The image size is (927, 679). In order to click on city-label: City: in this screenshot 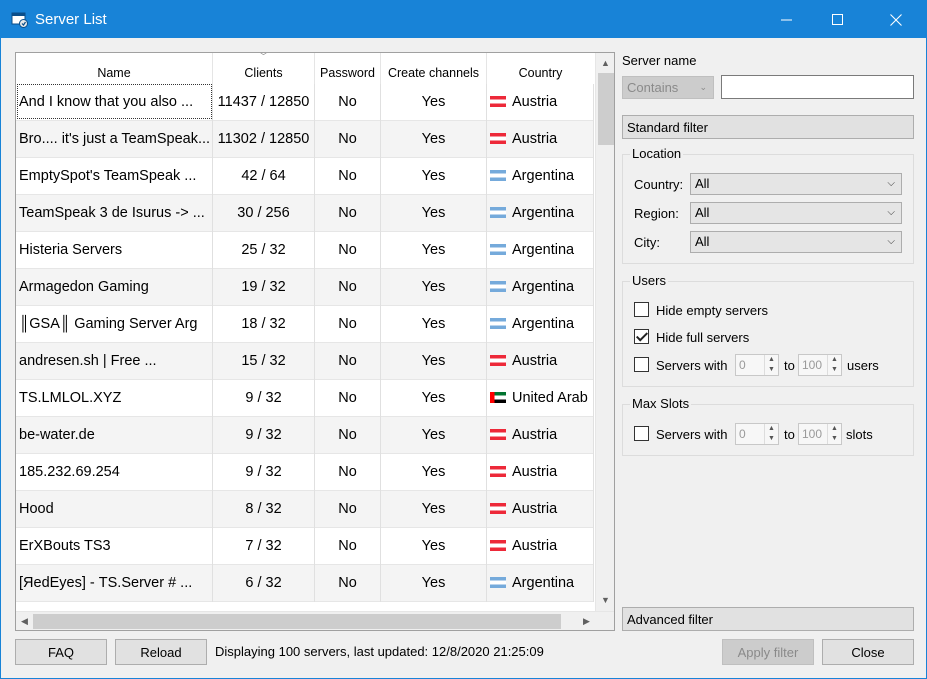, I will do `click(647, 242)`.